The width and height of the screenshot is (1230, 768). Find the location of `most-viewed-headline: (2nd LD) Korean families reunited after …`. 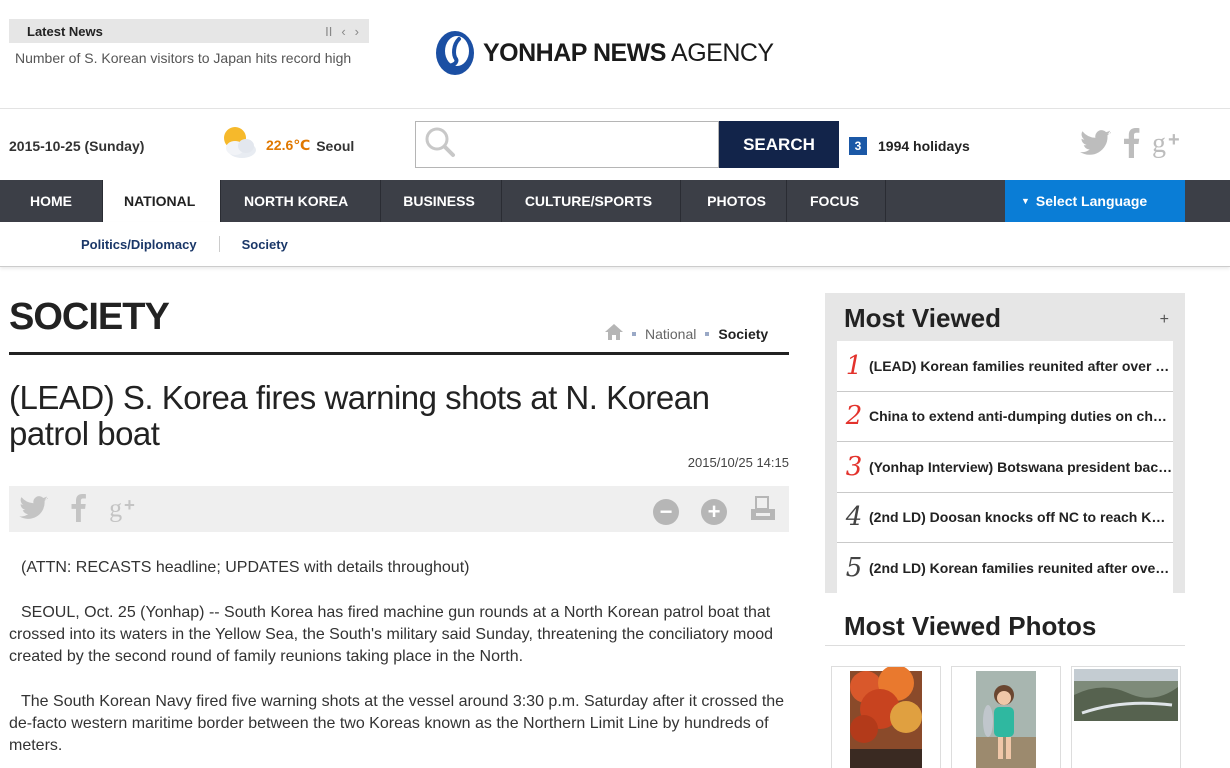

most-viewed-headline: (2nd LD) Korean families reunited after … is located at coordinates (1021, 568).